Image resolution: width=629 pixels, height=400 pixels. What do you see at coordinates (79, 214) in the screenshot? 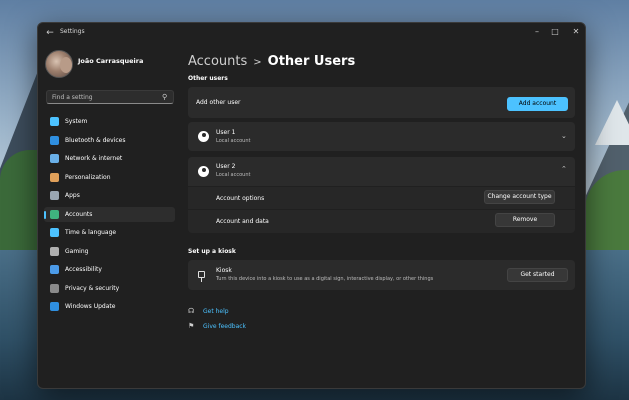
I see `sidebar-item-label: Accounts` at bounding box center [79, 214].